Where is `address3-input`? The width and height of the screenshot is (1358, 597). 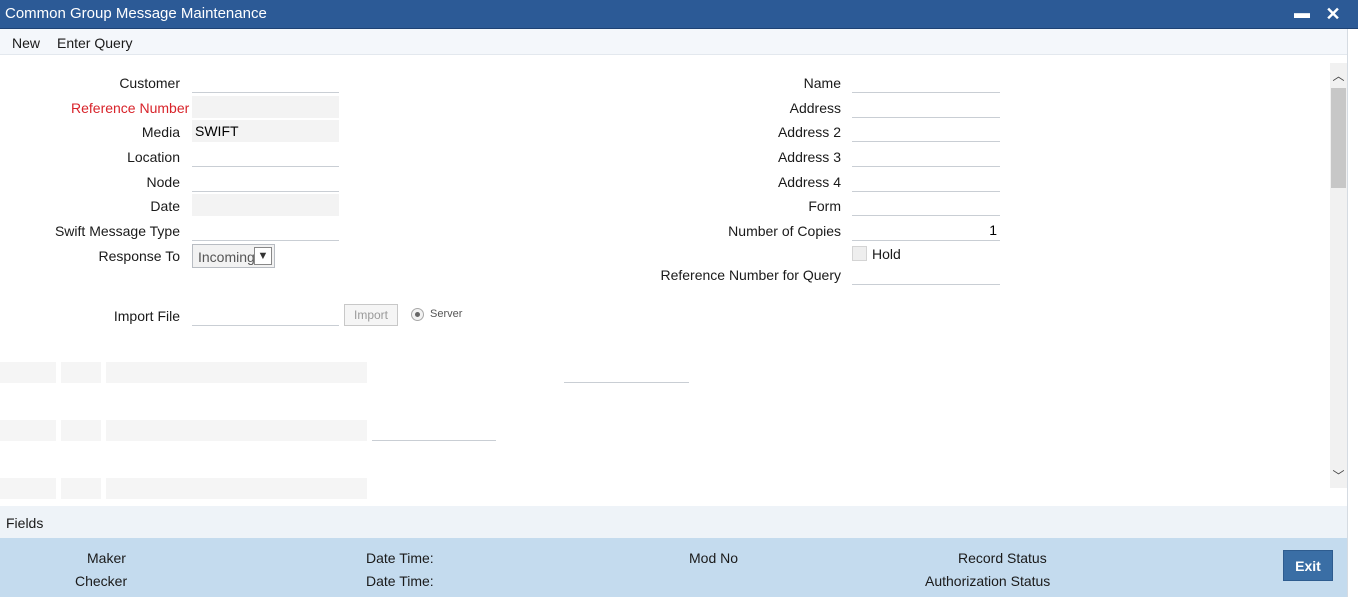 address3-input is located at coordinates (926, 156).